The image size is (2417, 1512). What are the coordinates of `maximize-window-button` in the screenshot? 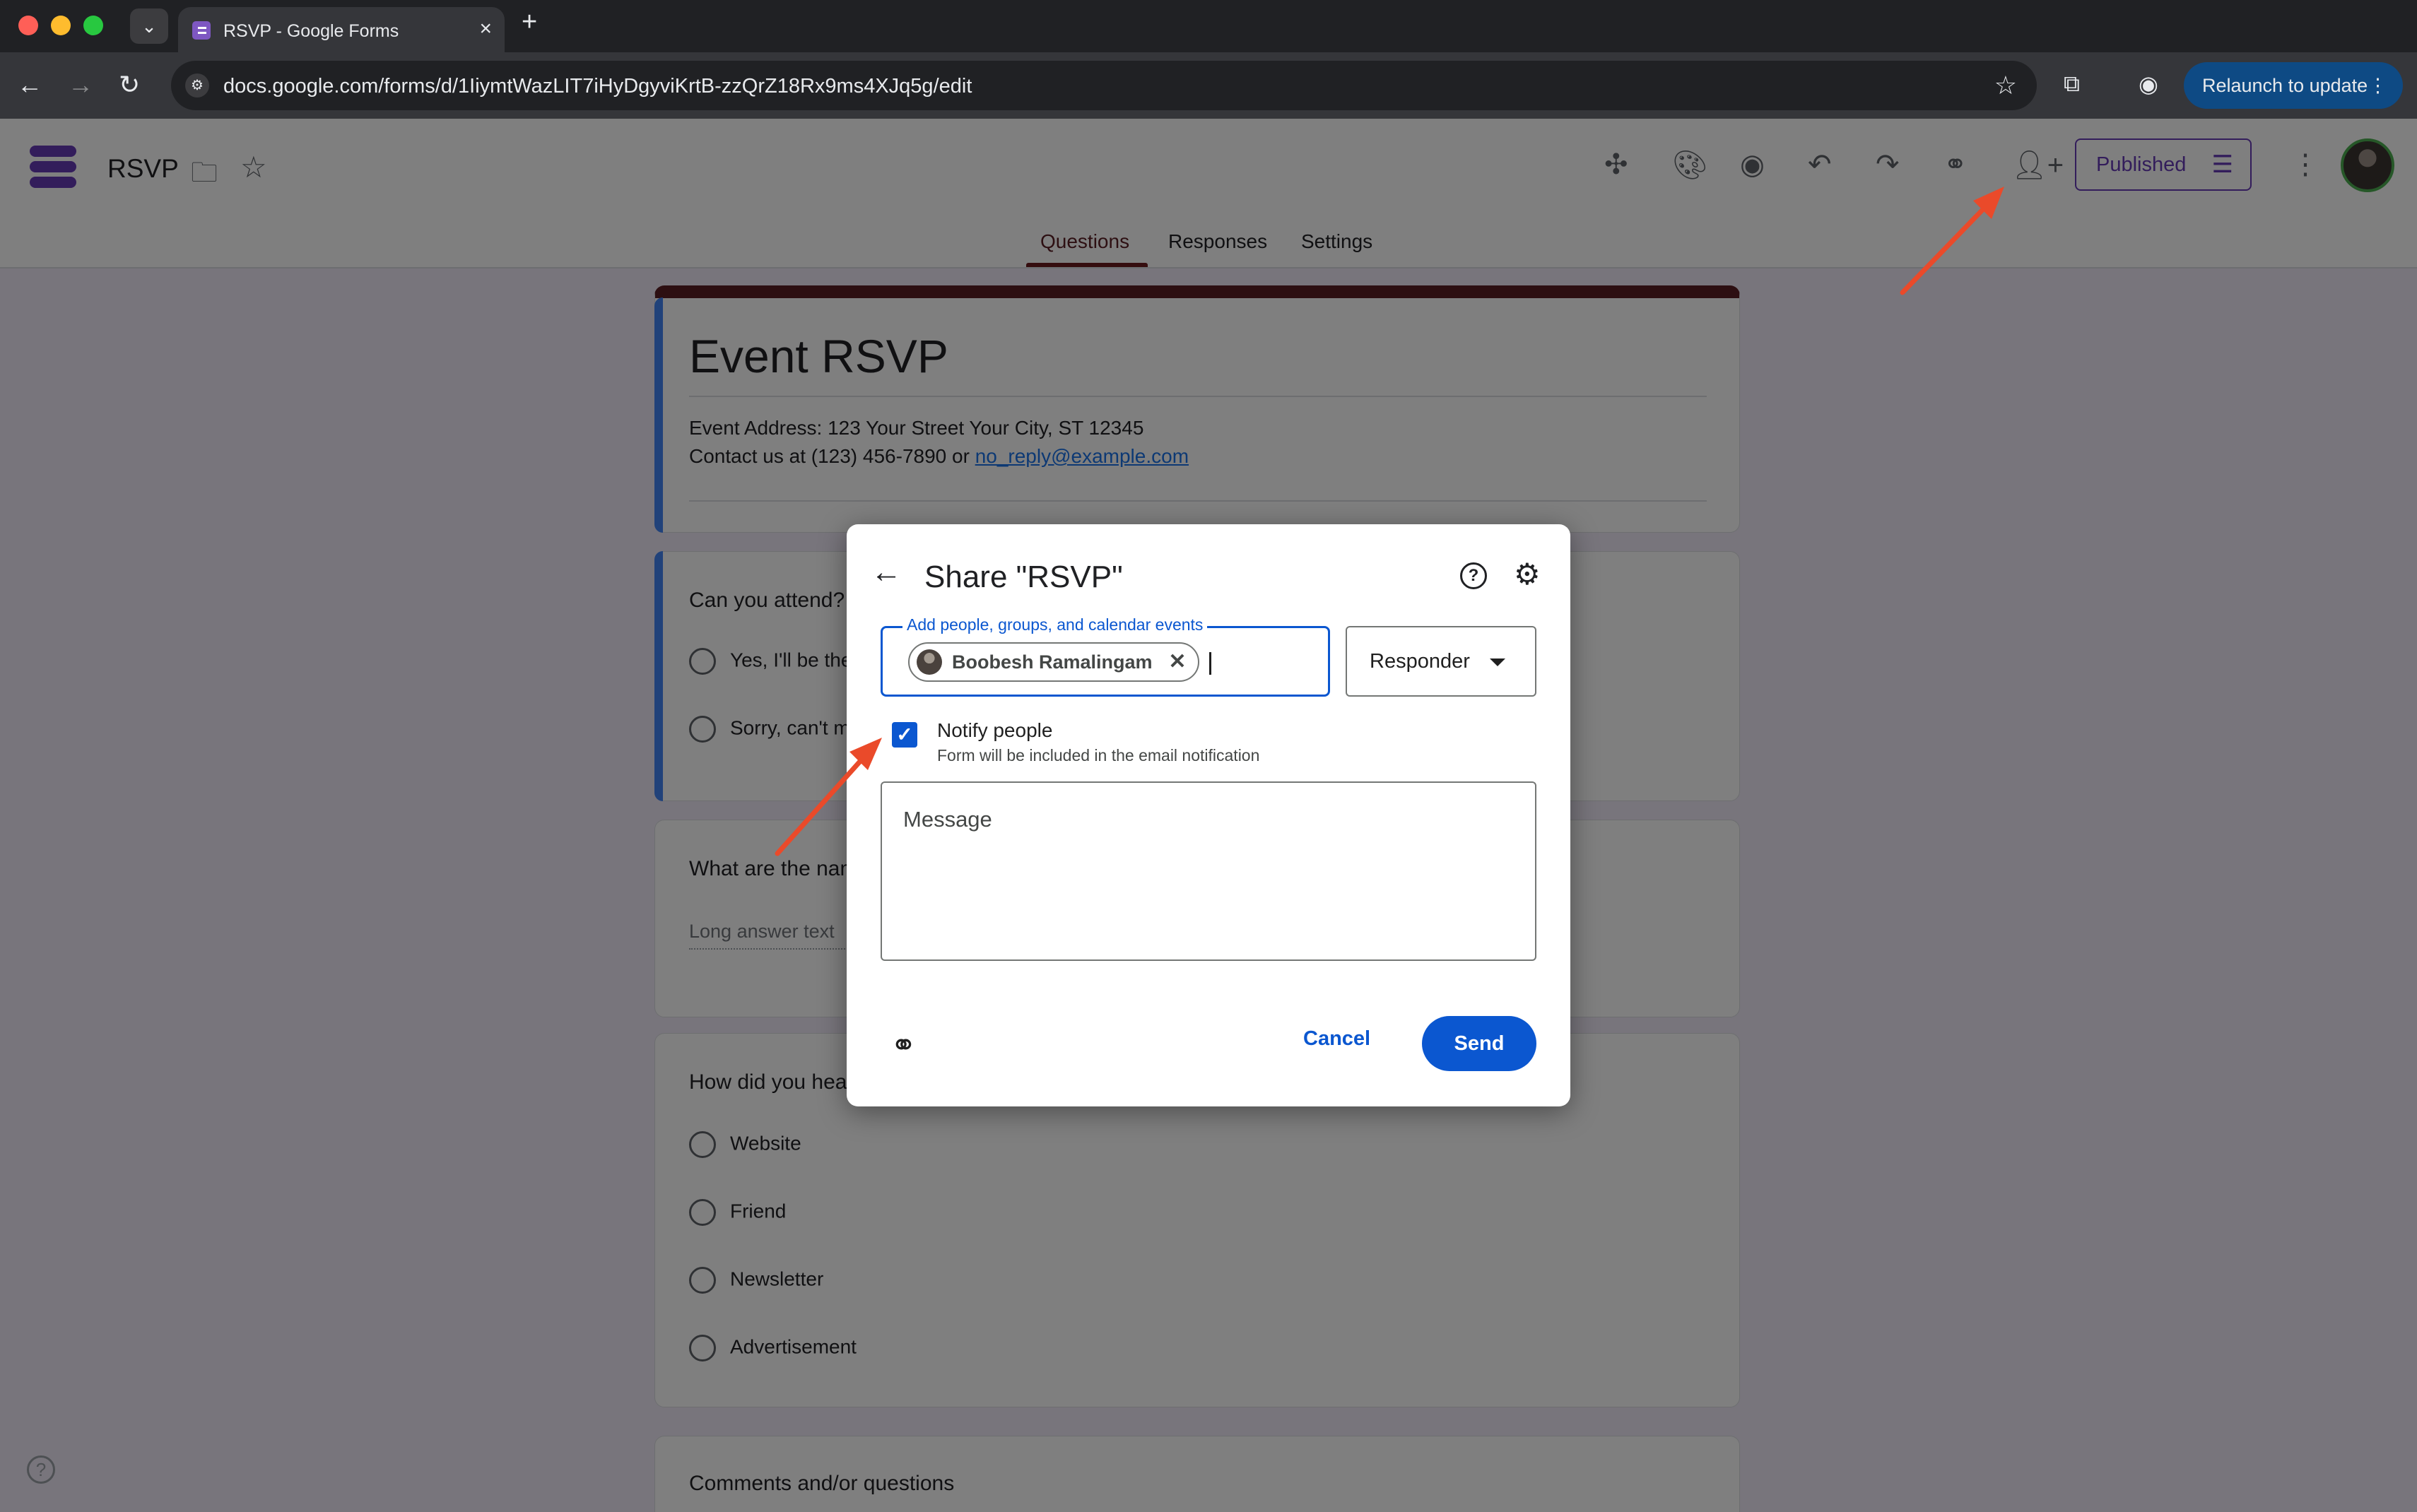 It's located at (93, 25).